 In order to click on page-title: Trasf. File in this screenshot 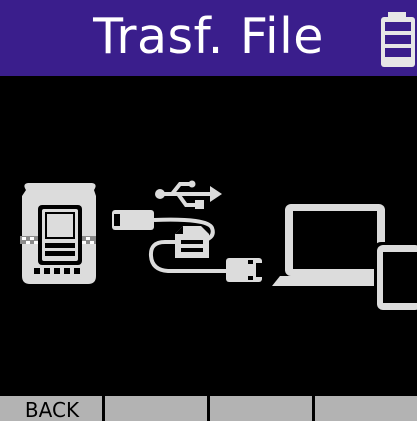, I will do `click(208, 36)`.